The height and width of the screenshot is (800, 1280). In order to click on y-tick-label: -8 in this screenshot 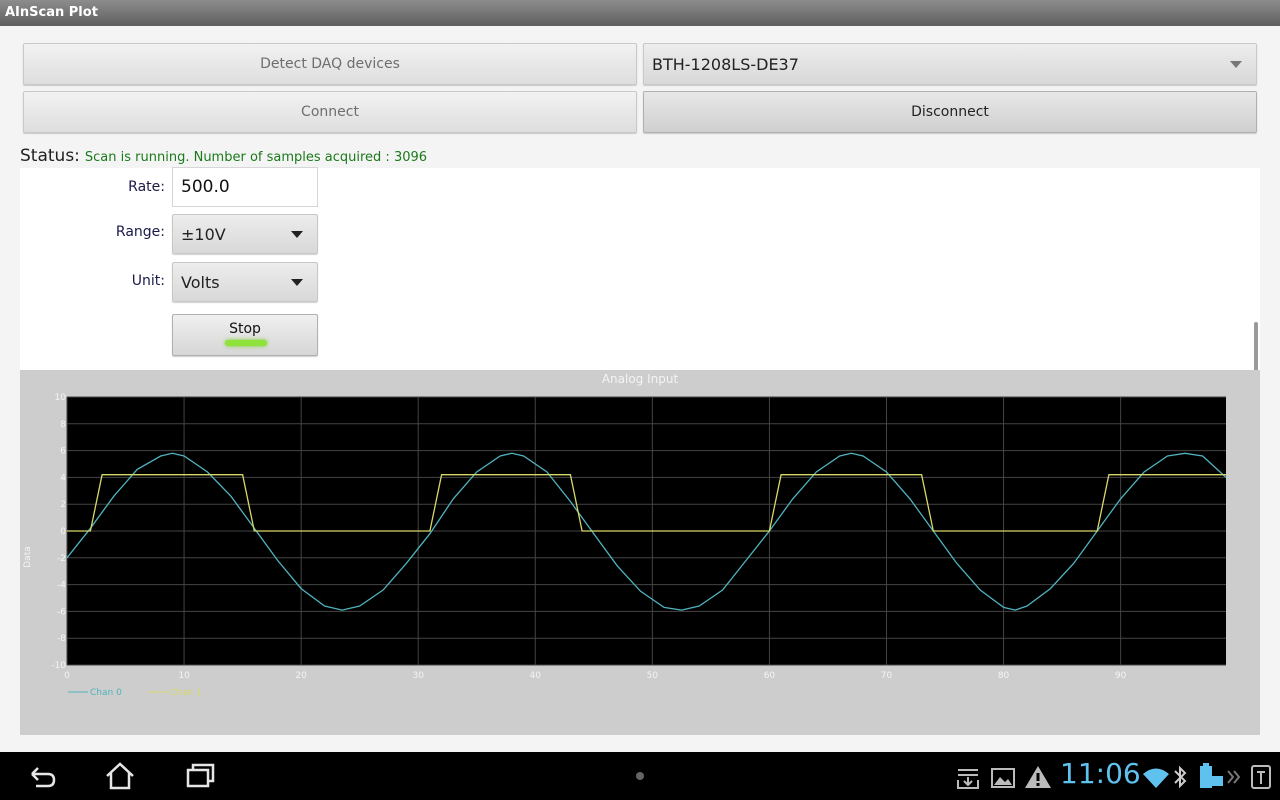, I will do `click(61, 639)`.